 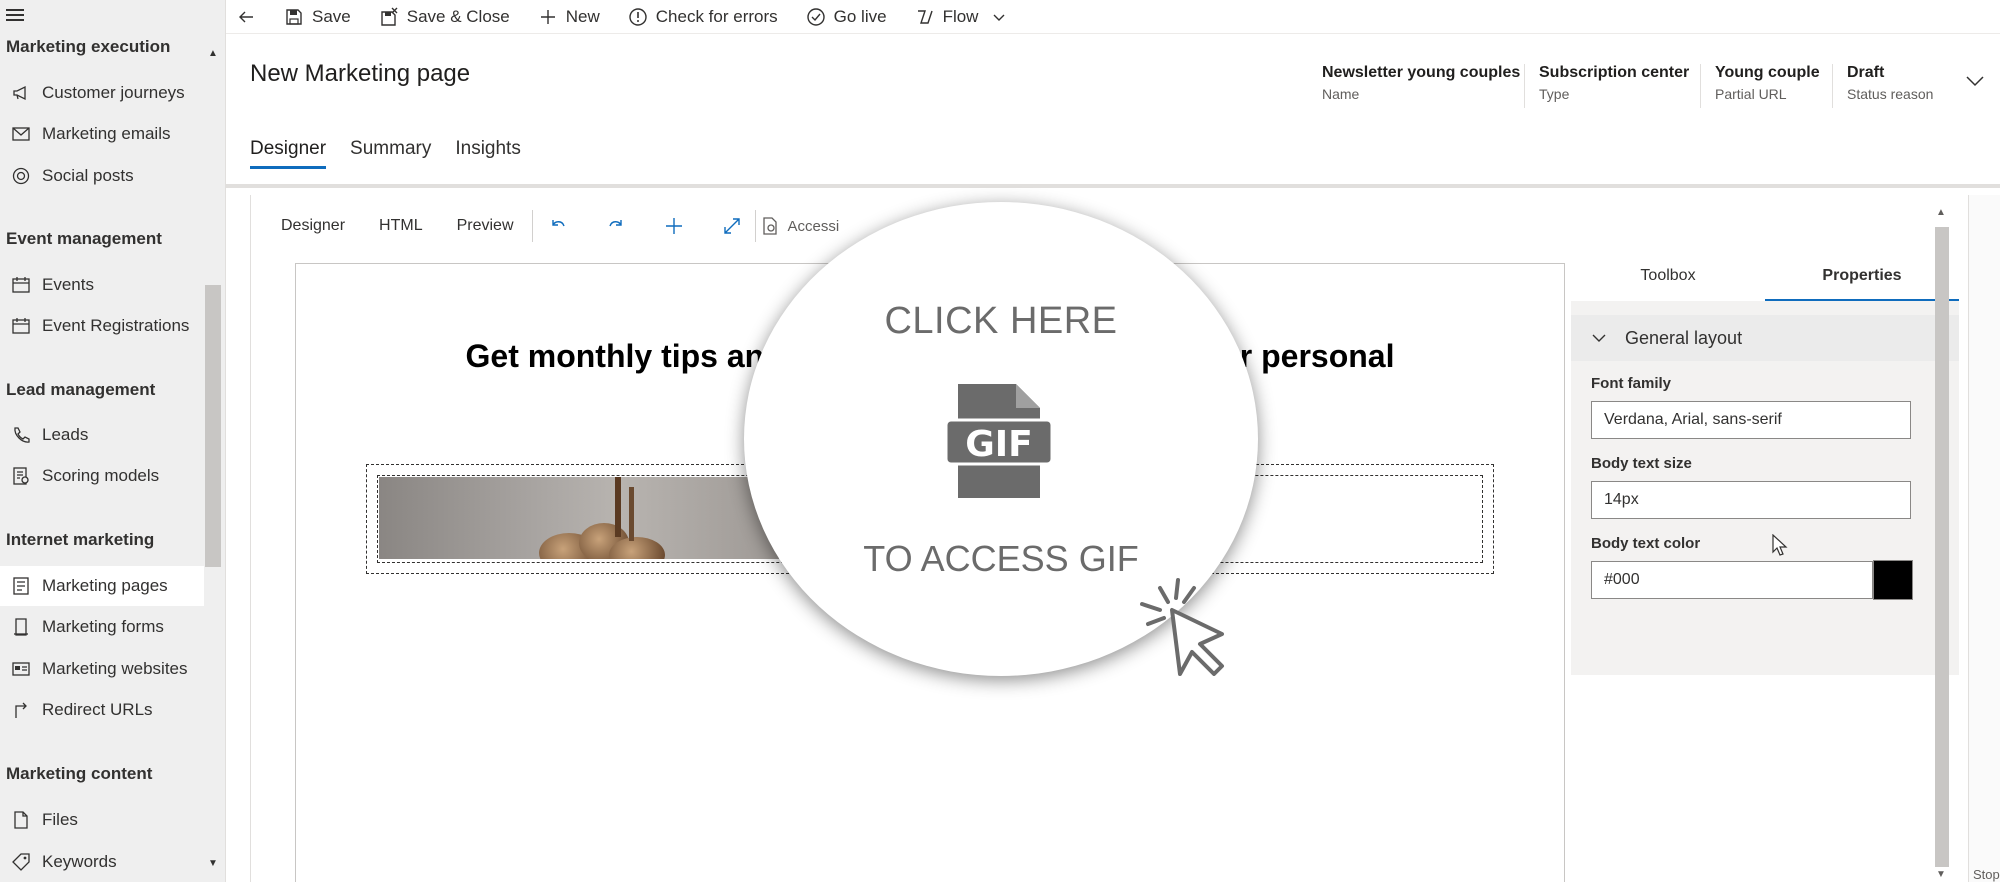 I want to click on website-icon, so click(x=21, y=669).